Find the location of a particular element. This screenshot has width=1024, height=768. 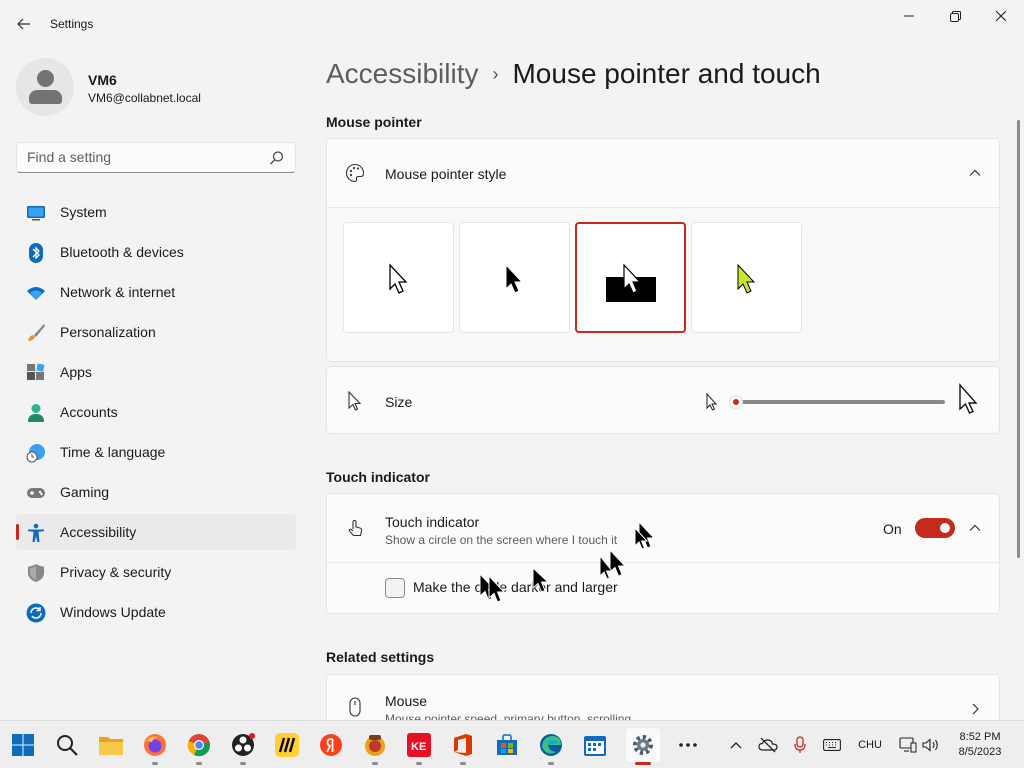

kaspersky-icon: KE is located at coordinates (419, 745).